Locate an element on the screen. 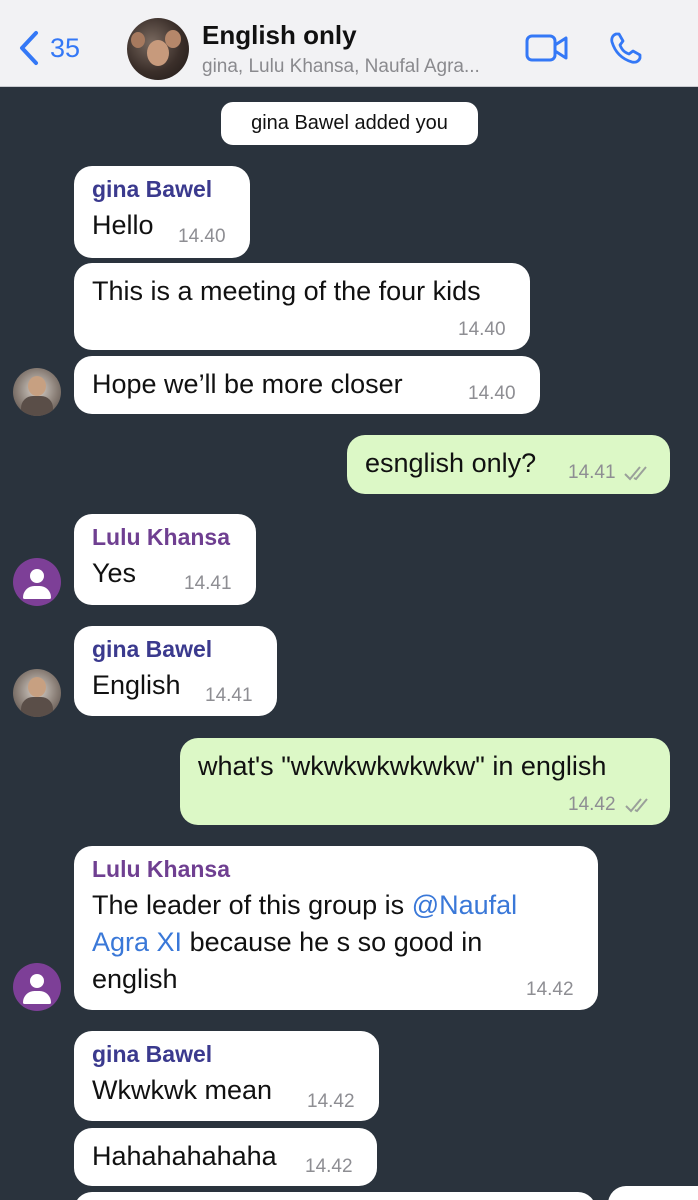 The height and width of the screenshot is (1200, 698). message-text: Hello is located at coordinates (123, 225).